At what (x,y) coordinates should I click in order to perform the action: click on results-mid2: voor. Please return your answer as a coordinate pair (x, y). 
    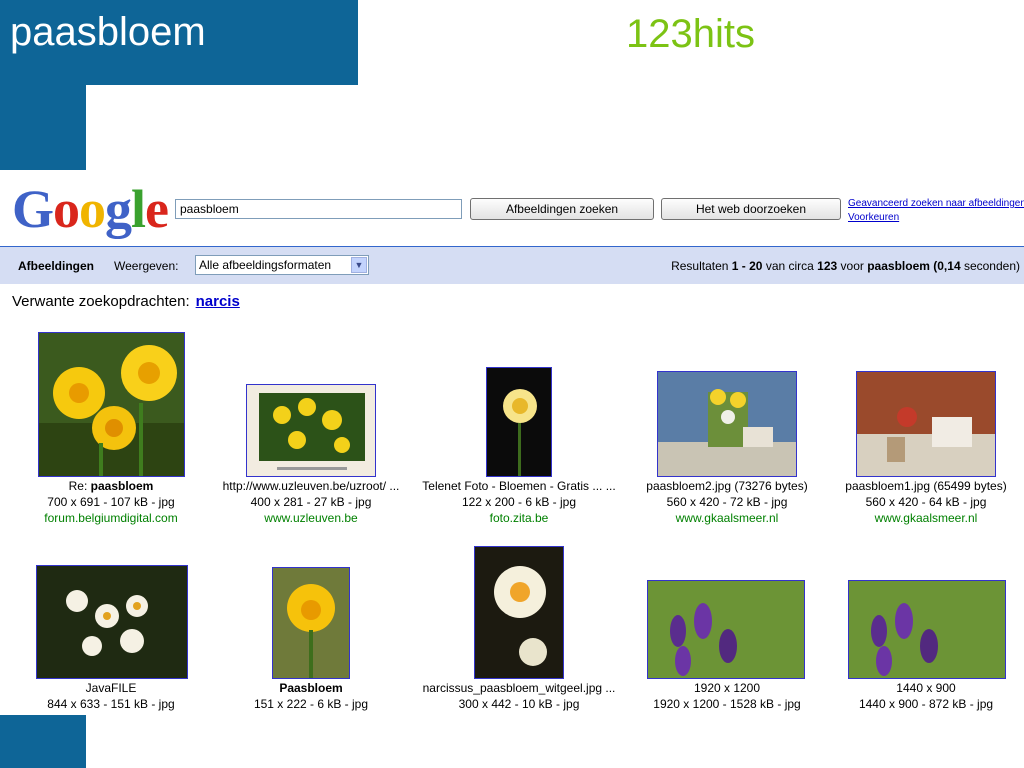
    Looking at the image, I should click on (852, 266).